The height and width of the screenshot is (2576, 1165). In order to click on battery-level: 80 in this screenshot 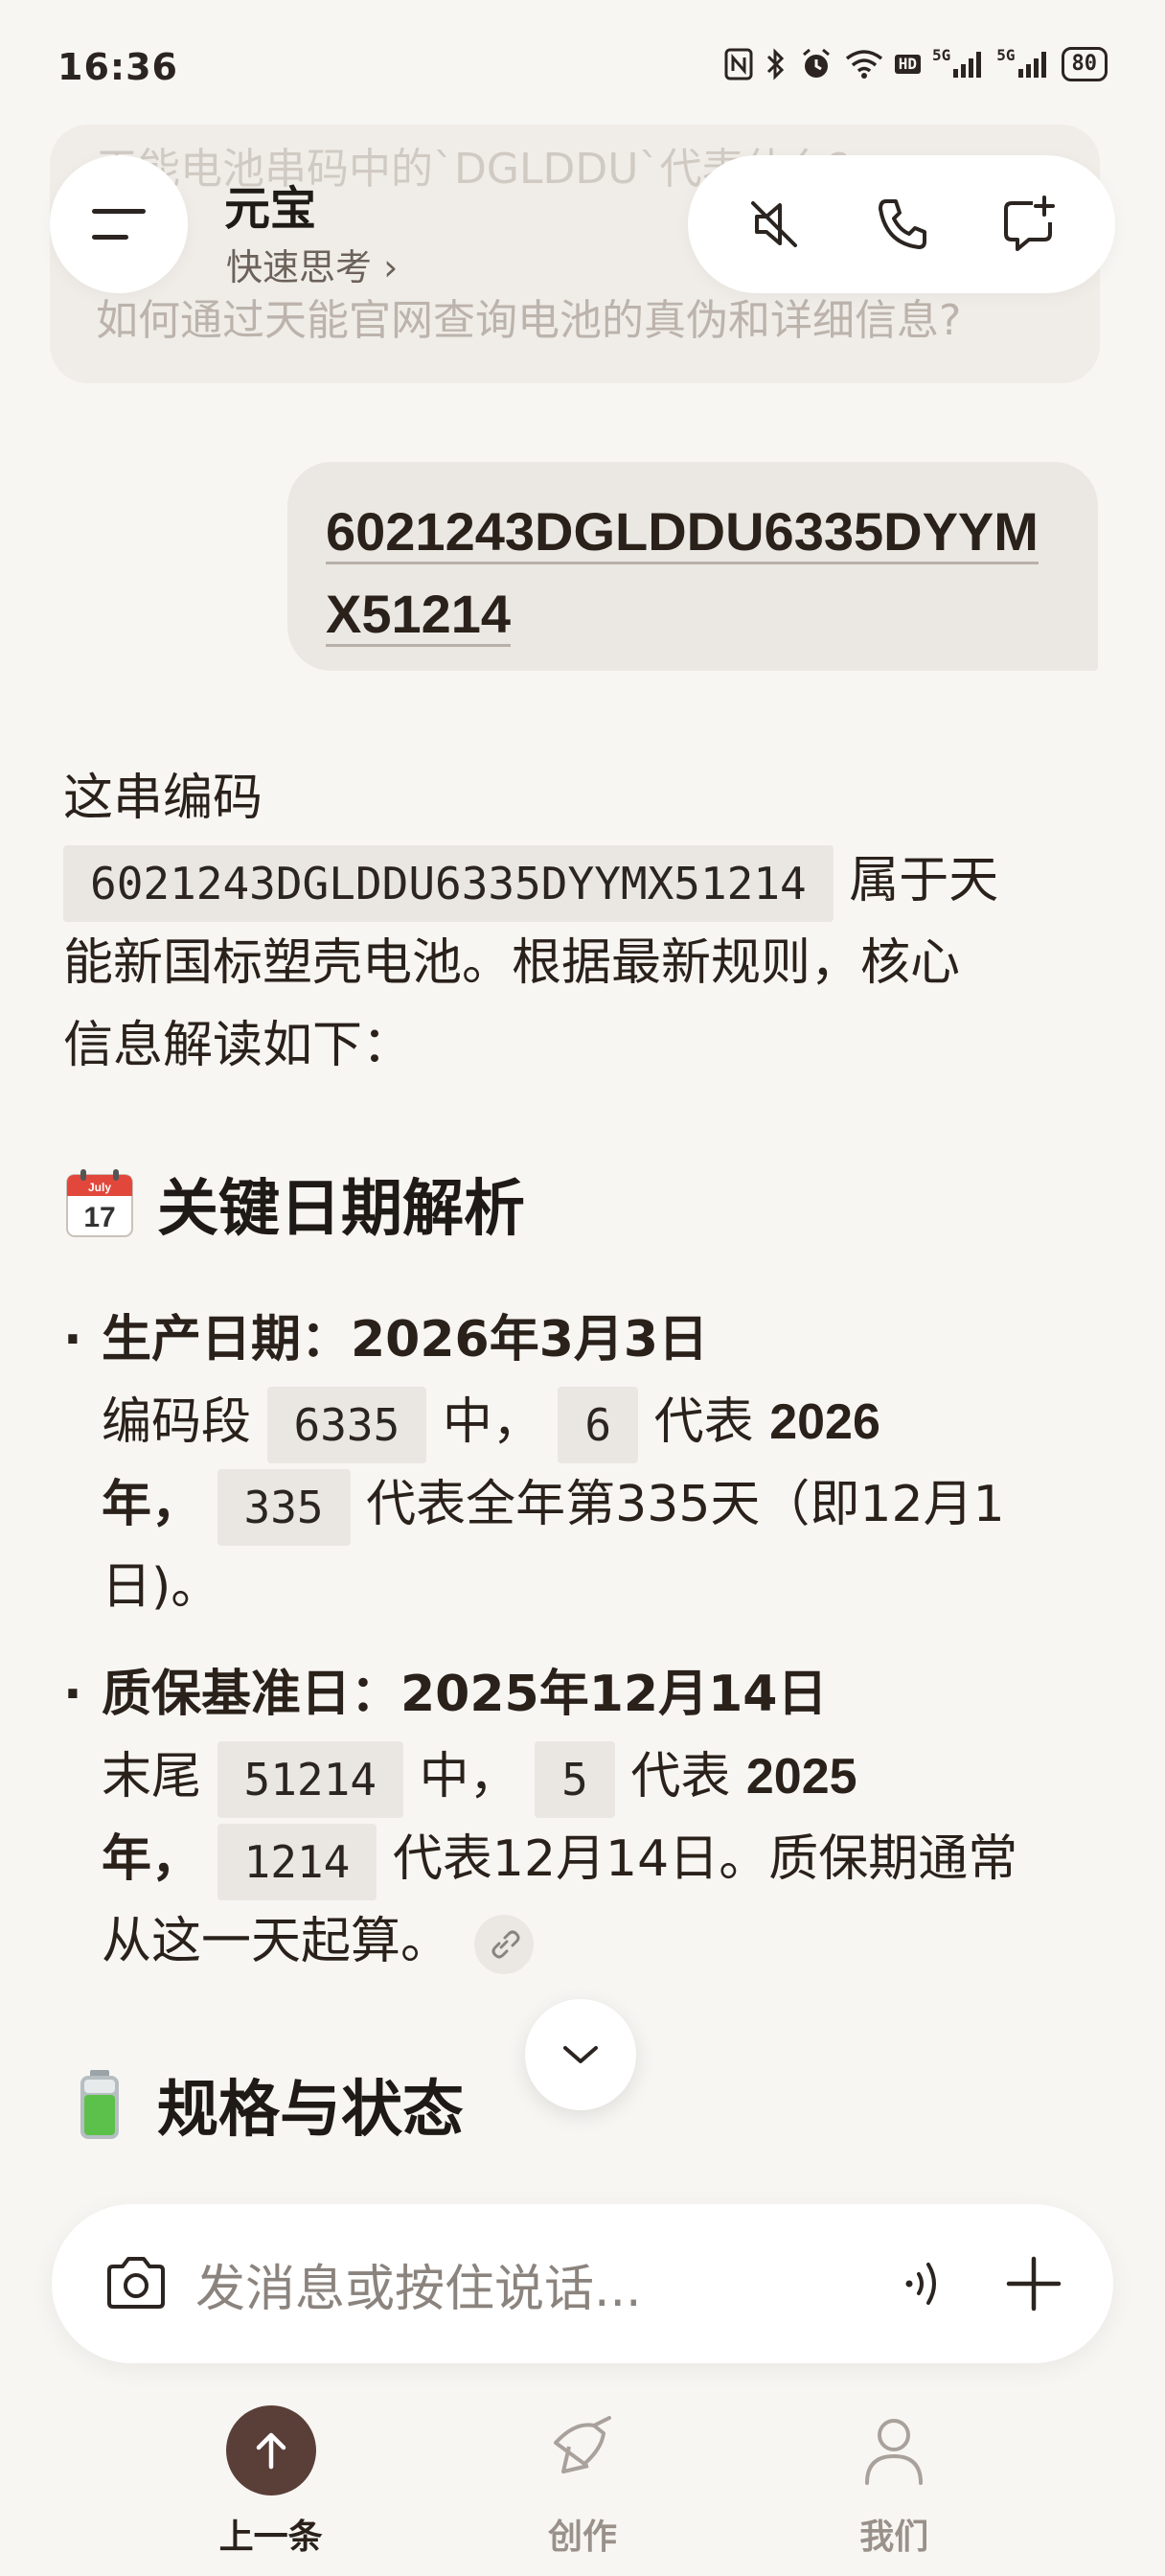, I will do `click(1084, 64)`.